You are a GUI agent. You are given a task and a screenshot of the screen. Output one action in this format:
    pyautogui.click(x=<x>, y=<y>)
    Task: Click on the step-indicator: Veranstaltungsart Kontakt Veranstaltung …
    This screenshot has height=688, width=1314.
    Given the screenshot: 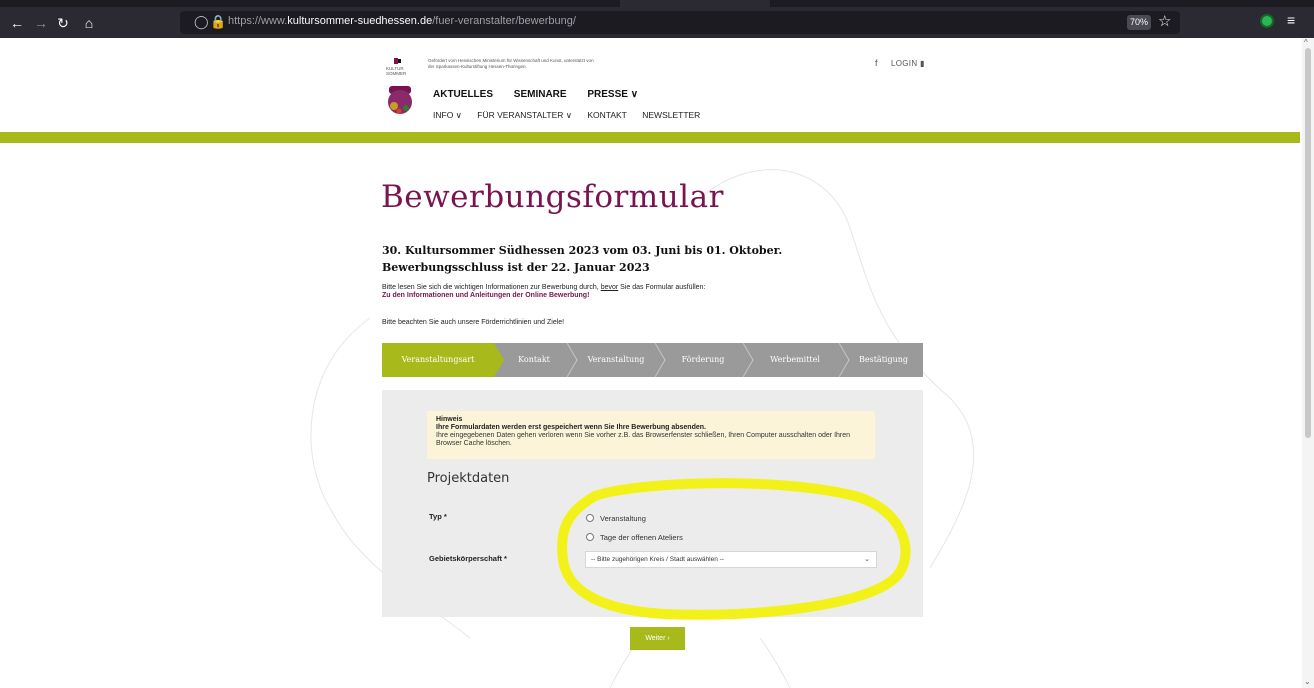 What is the action you would take?
    pyautogui.click(x=652, y=360)
    